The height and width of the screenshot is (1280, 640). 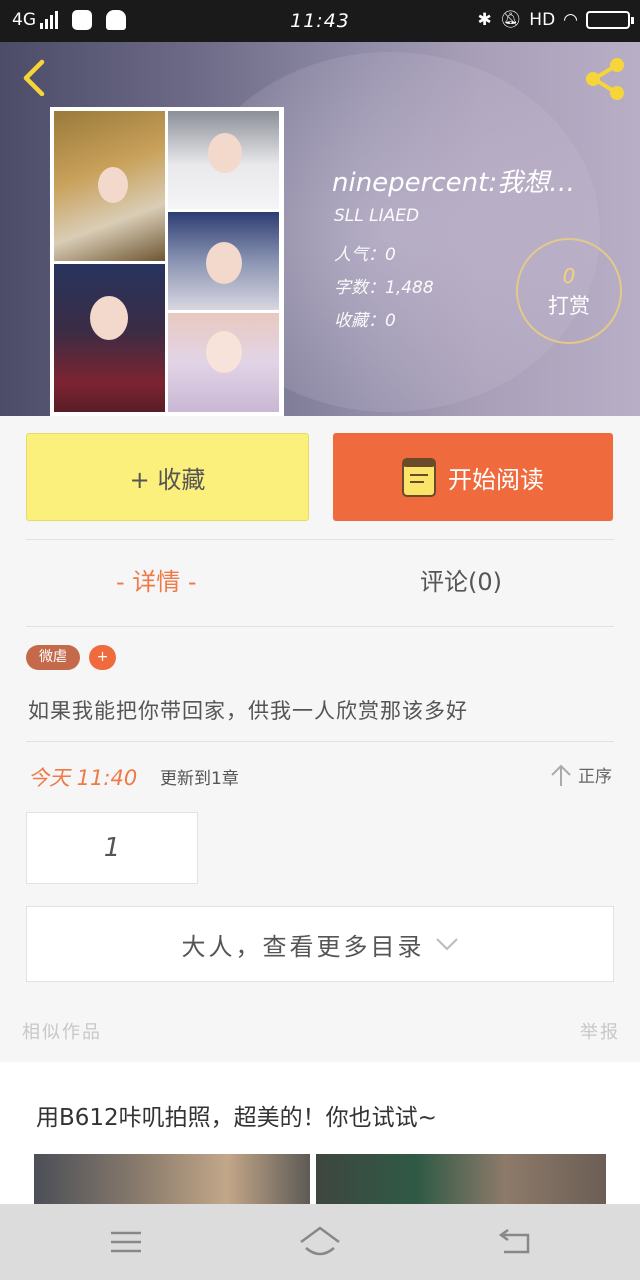 What do you see at coordinates (510, 20) in the screenshot?
I see `silent-icon: 🔕︎` at bounding box center [510, 20].